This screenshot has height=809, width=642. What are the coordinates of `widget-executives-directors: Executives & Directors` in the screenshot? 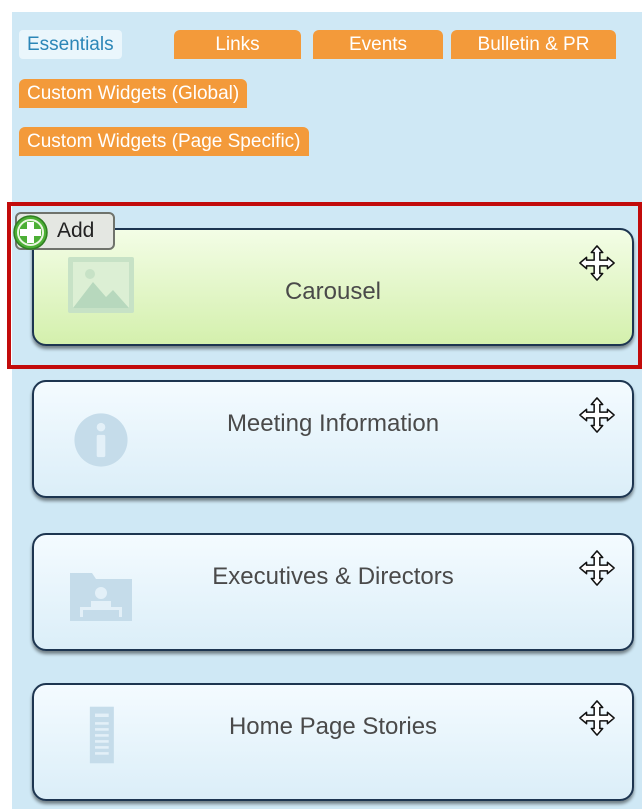 It's located at (333, 592).